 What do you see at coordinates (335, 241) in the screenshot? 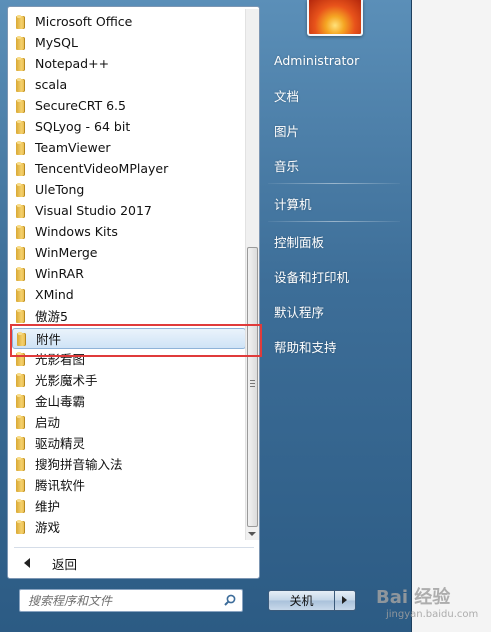
I see `control-panel-link: 控制面板` at bounding box center [335, 241].